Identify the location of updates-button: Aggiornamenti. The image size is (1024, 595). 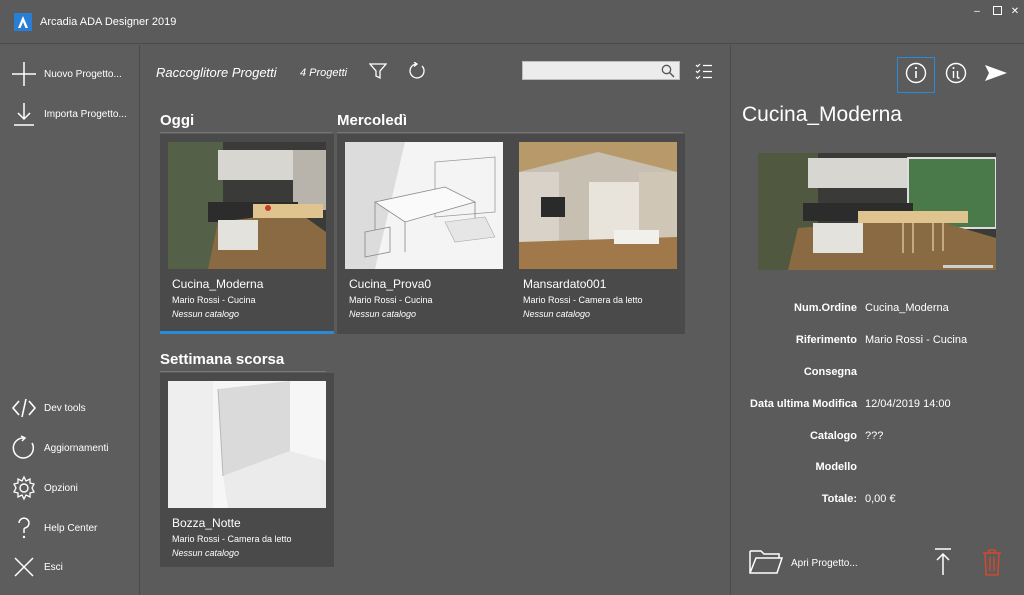
(70, 448).